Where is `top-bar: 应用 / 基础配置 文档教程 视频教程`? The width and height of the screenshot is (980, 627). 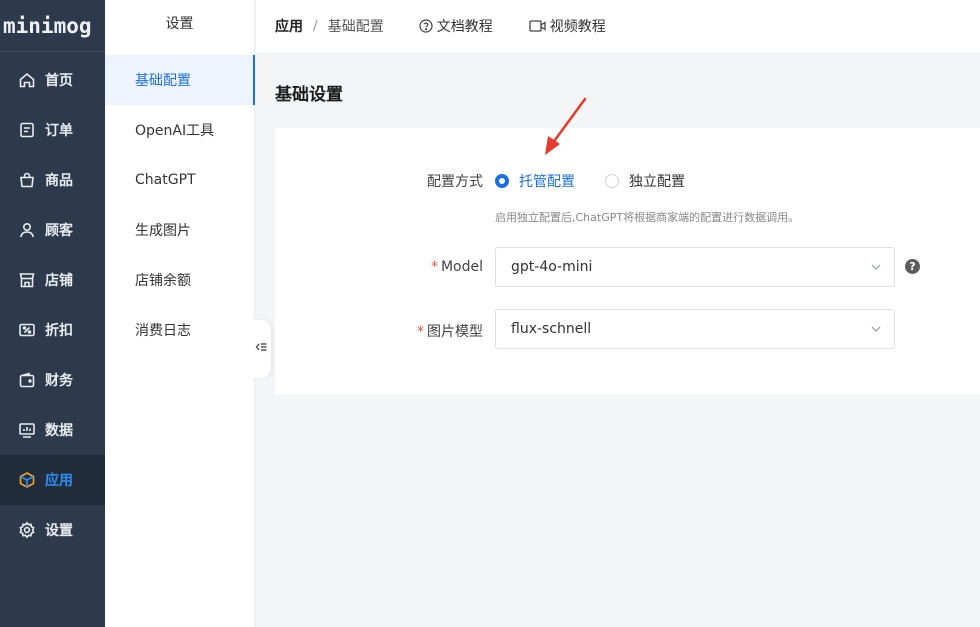 top-bar: 应用 / 基础配置 文档教程 视频教程 is located at coordinates (618, 26).